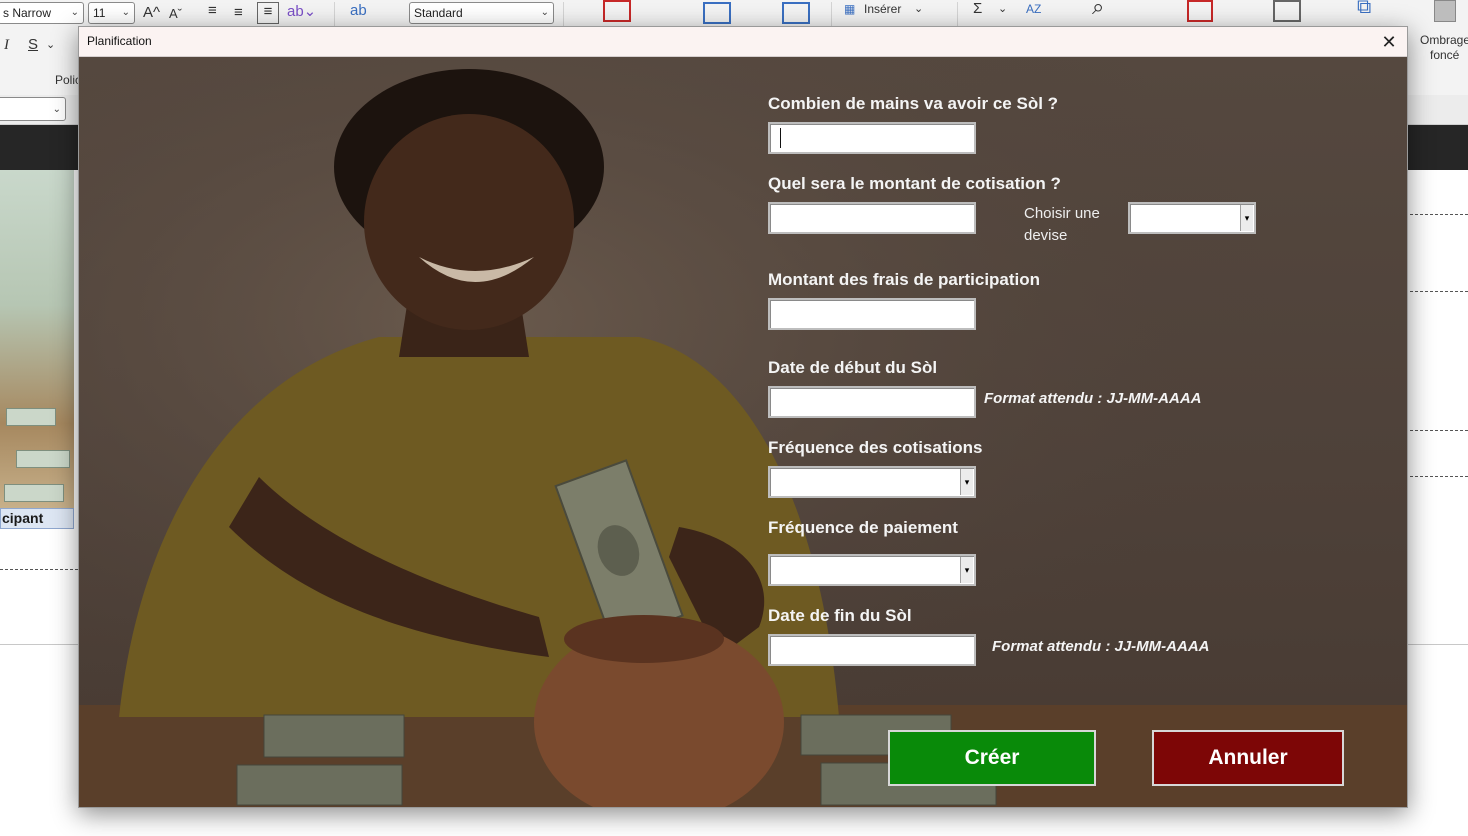  Describe the element at coordinates (1445, 11) in the screenshot. I see `shading-icon` at that location.